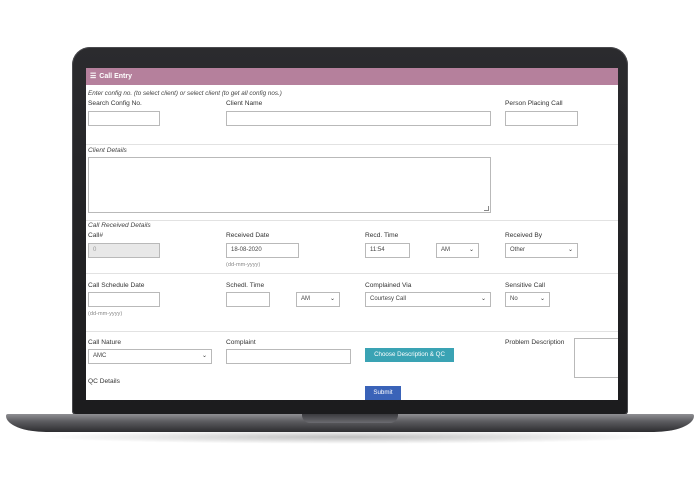 This screenshot has height=500, width=700. I want to click on schedl-ampm-select: AM ⌄, so click(318, 299).